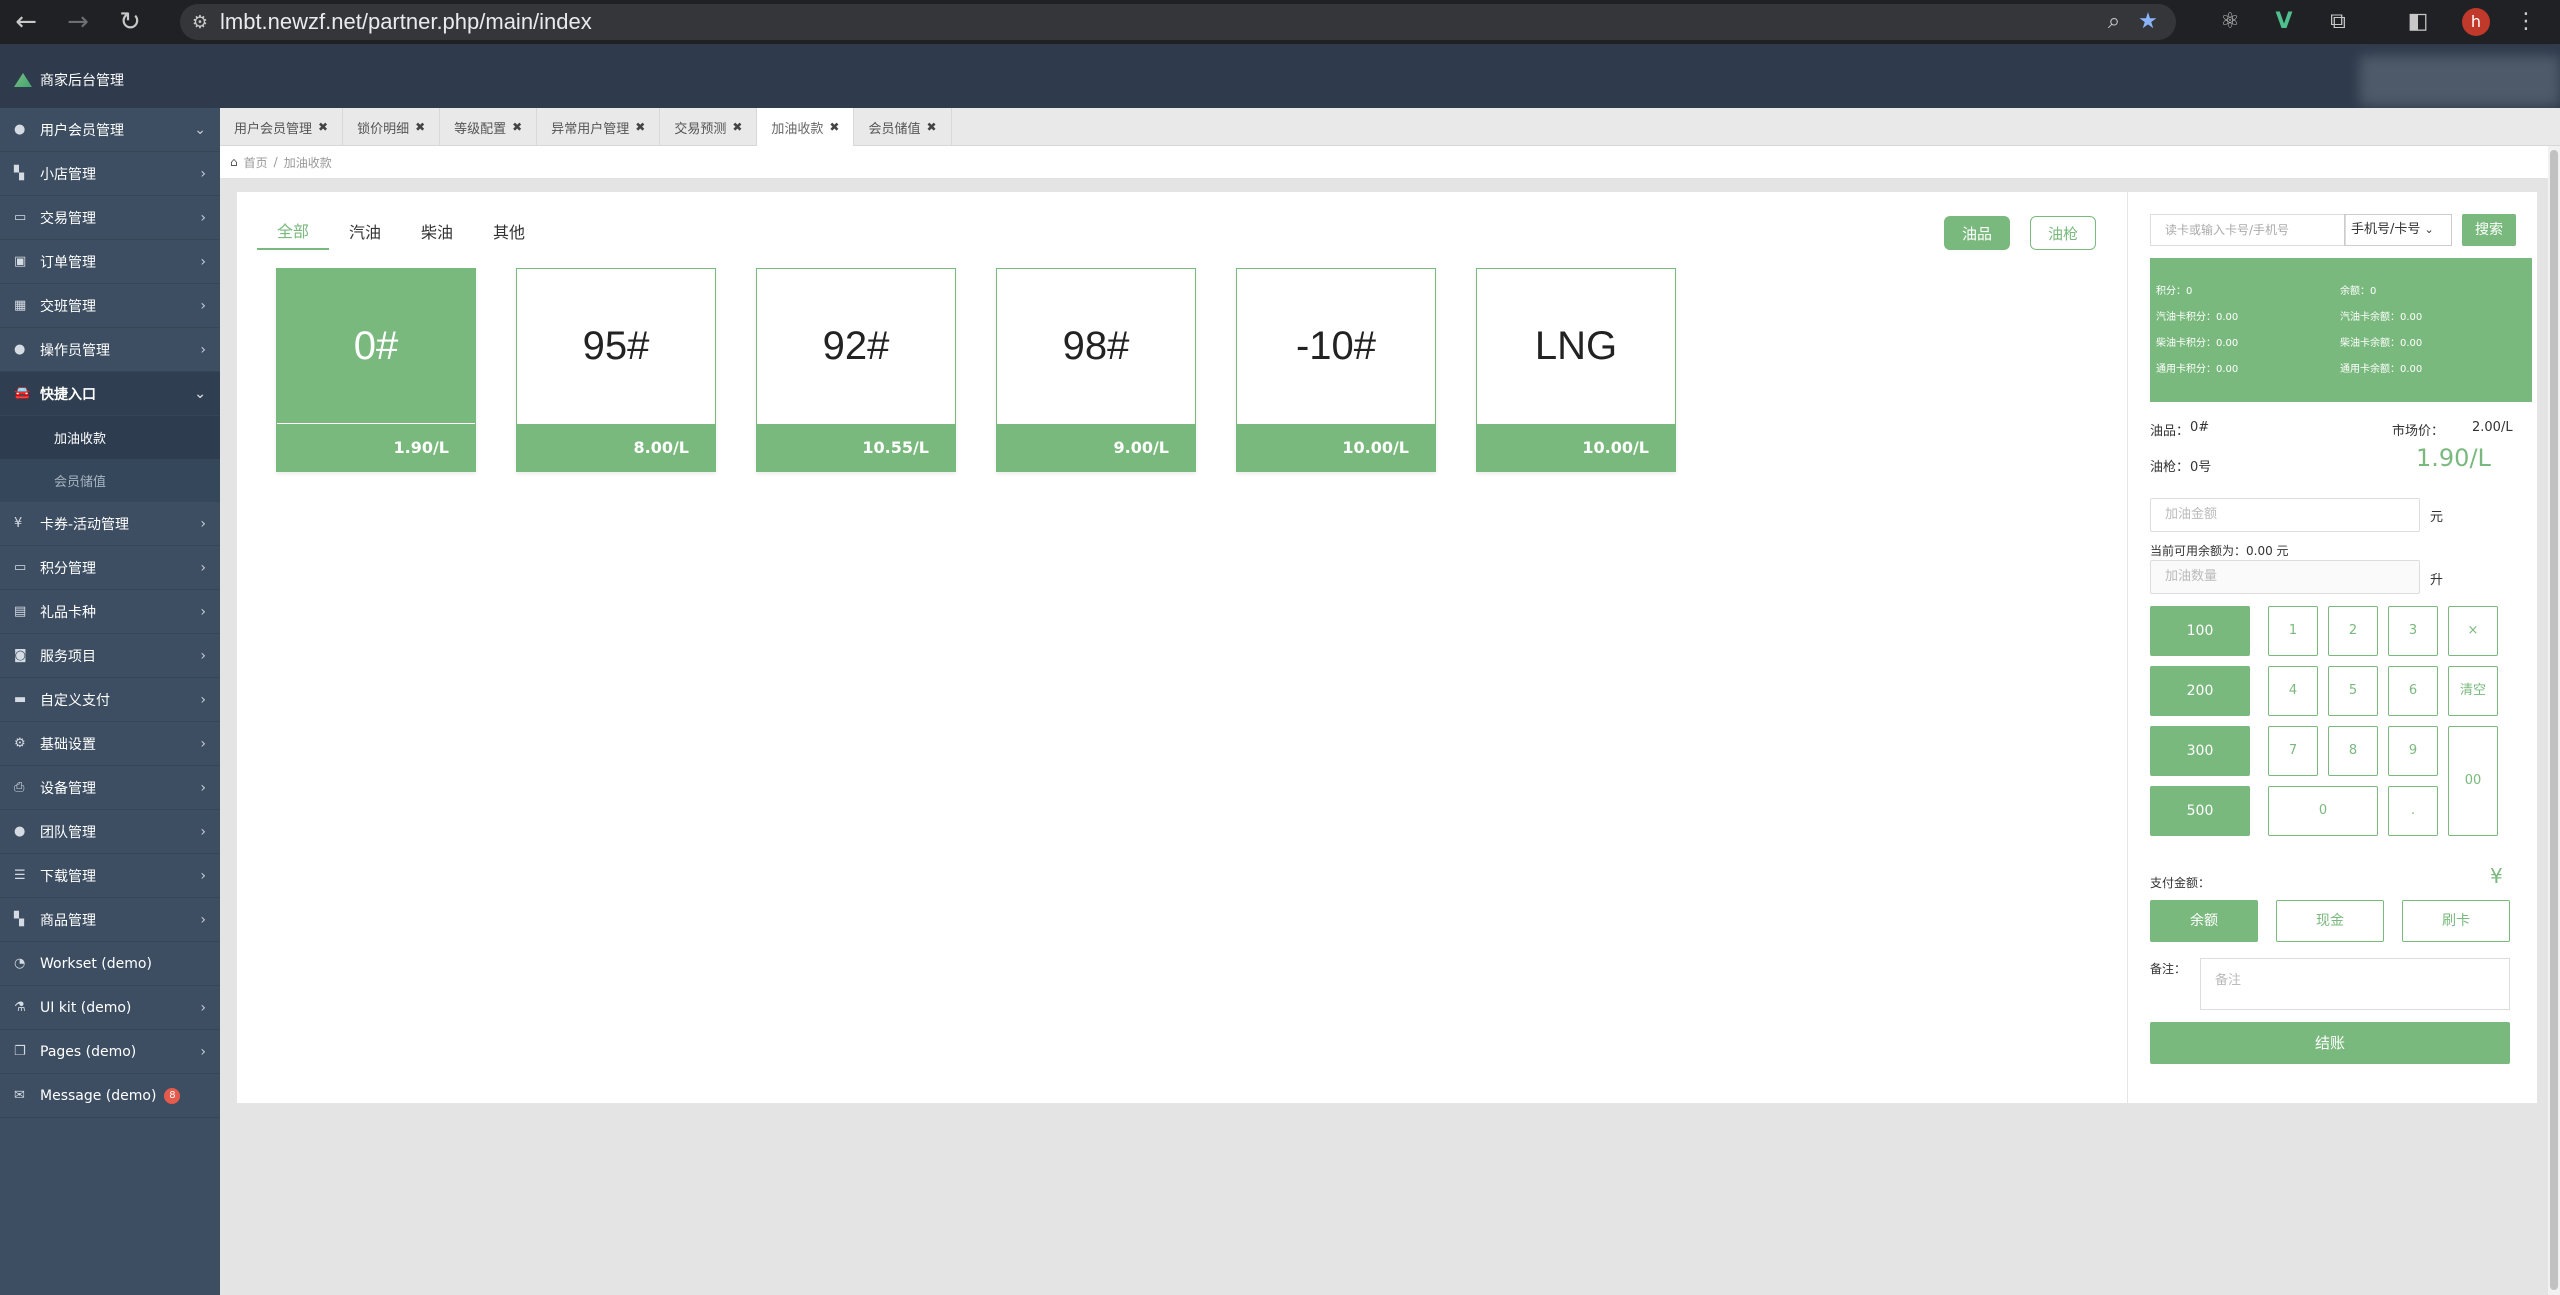  What do you see at coordinates (2473, 631) in the screenshot?
I see `key-backspace: ×` at bounding box center [2473, 631].